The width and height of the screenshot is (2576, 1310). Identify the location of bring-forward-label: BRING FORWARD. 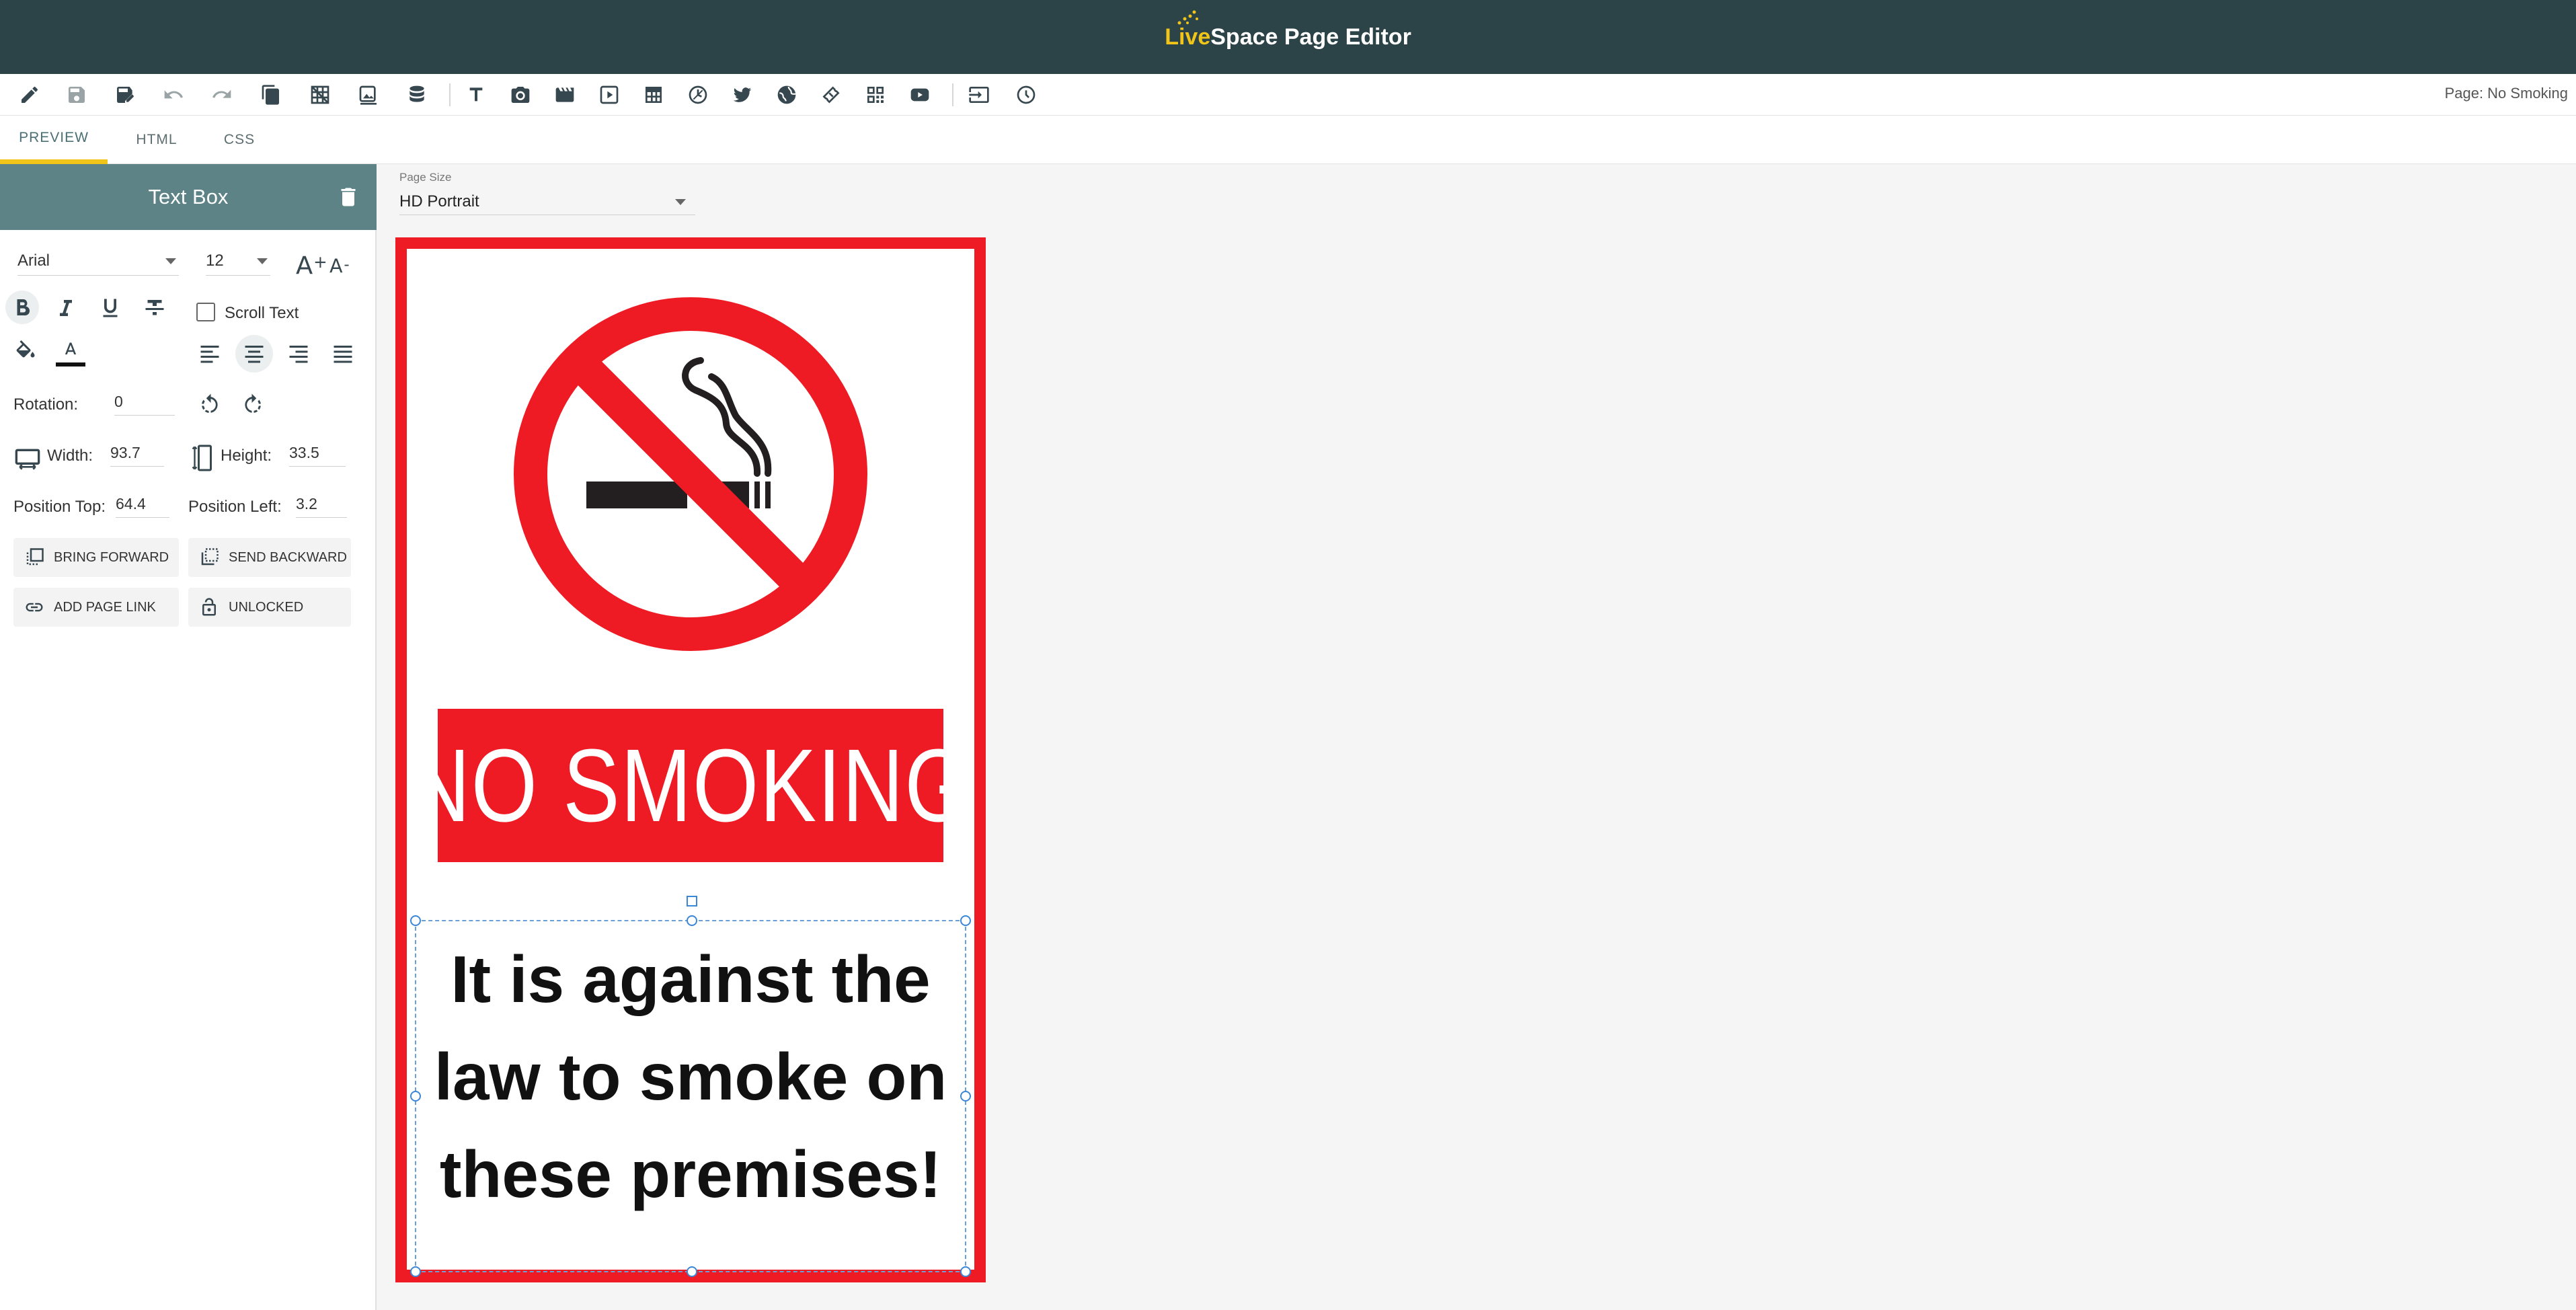
(112, 557).